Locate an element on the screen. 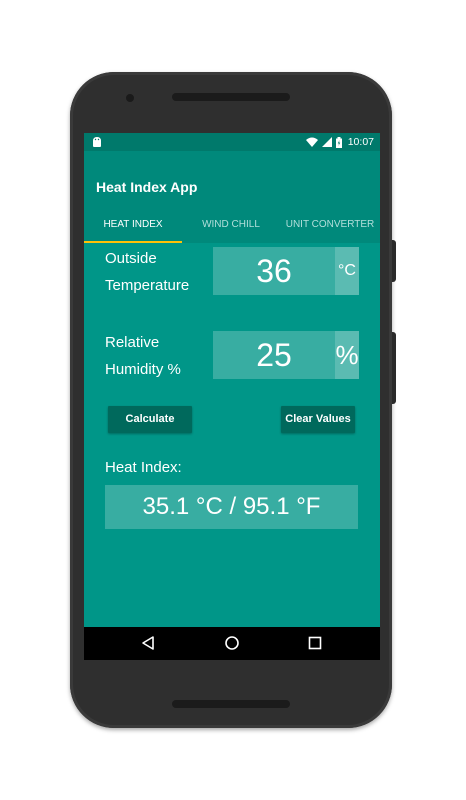  wifi-icon is located at coordinates (311, 142).